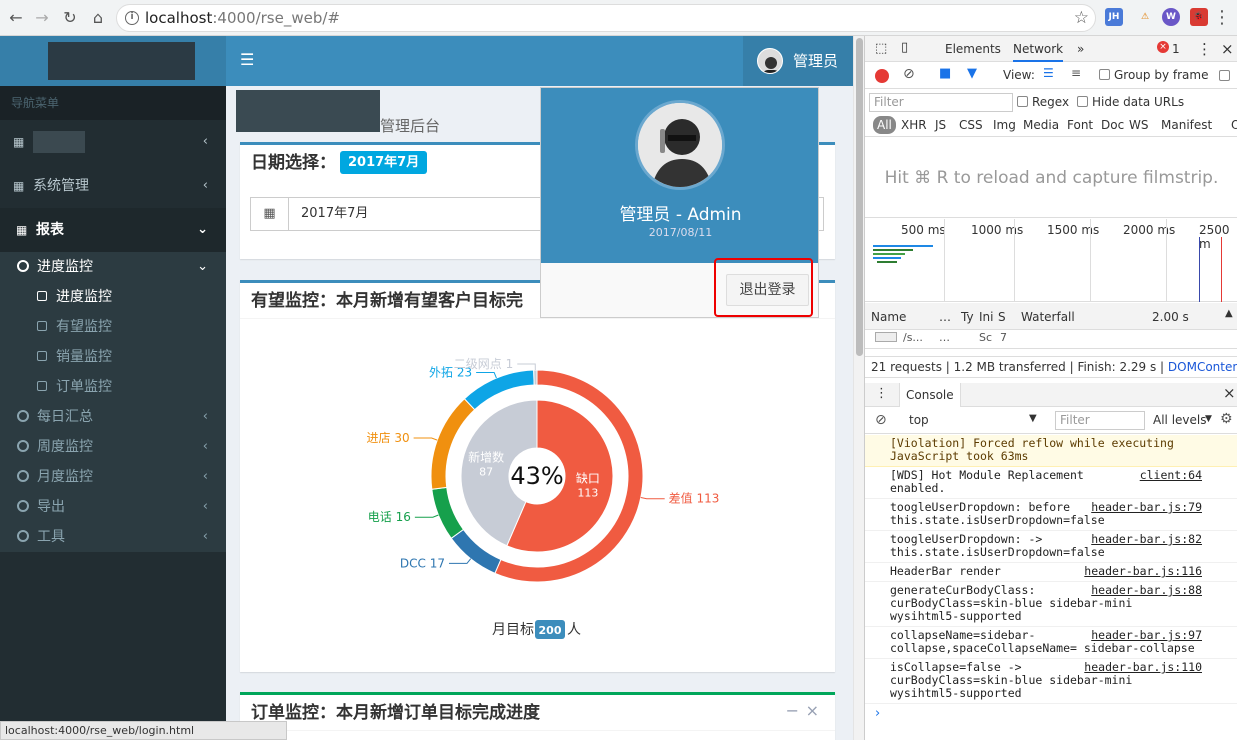 Image resolution: width=1237 pixels, height=740 pixels. What do you see at coordinates (858, 388) in the screenshot?
I see `page-scrollbar` at bounding box center [858, 388].